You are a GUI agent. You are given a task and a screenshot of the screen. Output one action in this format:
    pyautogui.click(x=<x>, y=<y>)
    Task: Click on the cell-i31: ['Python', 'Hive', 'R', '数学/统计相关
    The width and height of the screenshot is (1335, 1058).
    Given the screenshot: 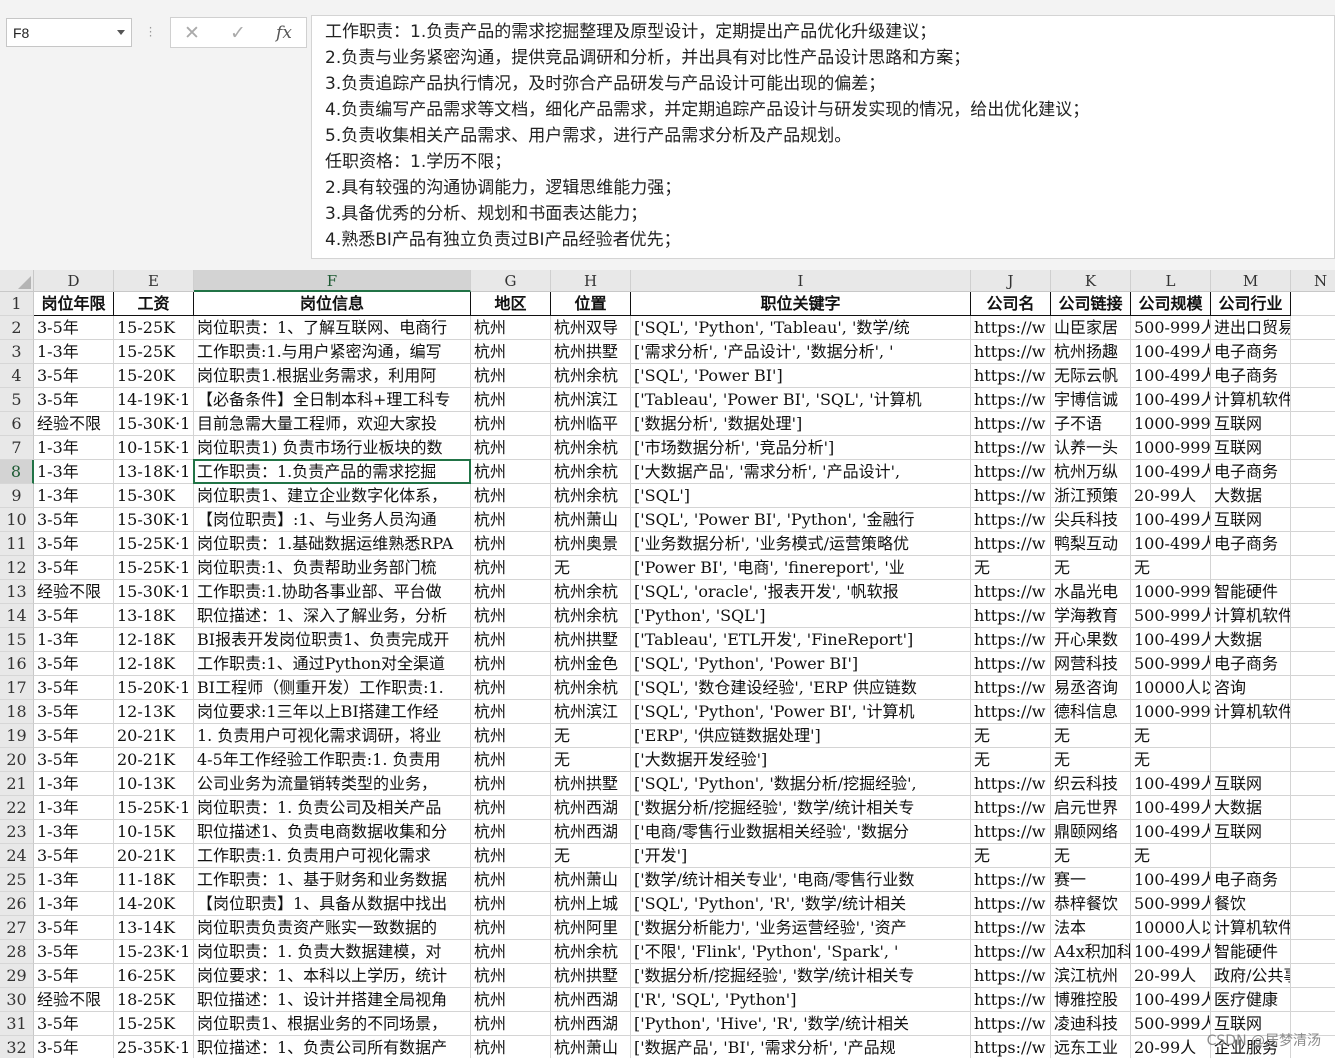 What is the action you would take?
    pyautogui.click(x=801, y=1024)
    